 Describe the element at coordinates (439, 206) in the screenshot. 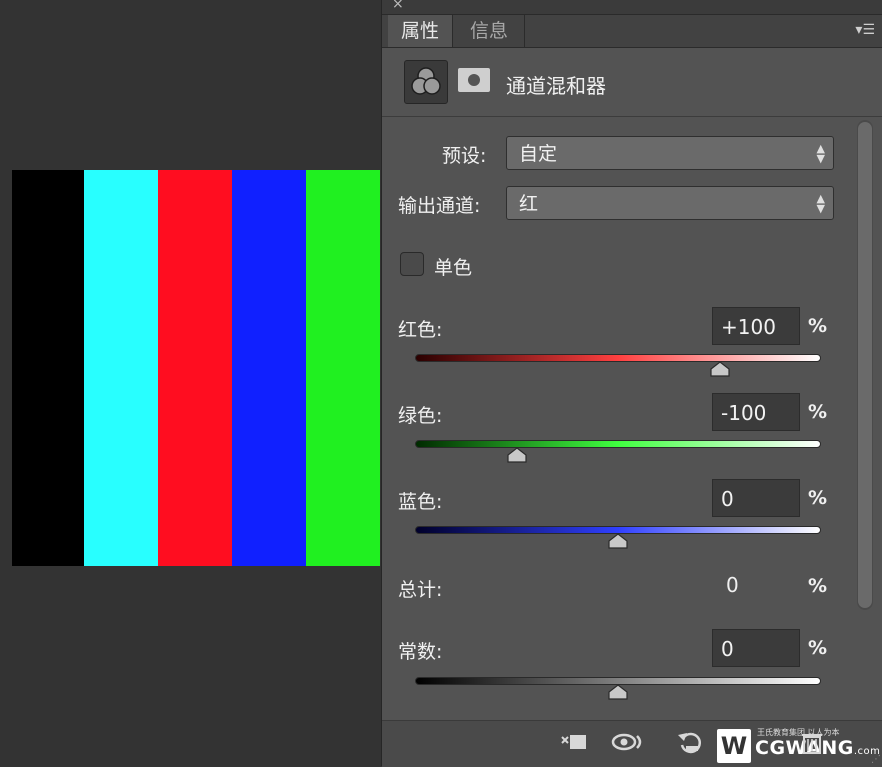

I see `output-channel-label: 输出通道:` at that location.